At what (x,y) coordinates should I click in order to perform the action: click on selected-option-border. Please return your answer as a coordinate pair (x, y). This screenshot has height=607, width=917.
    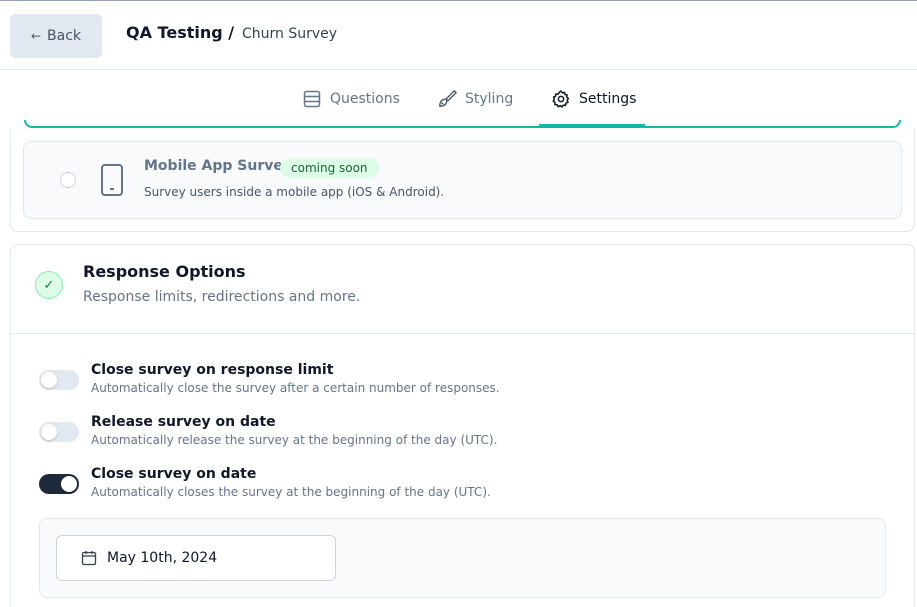
    Looking at the image, I should click on (462, 124).